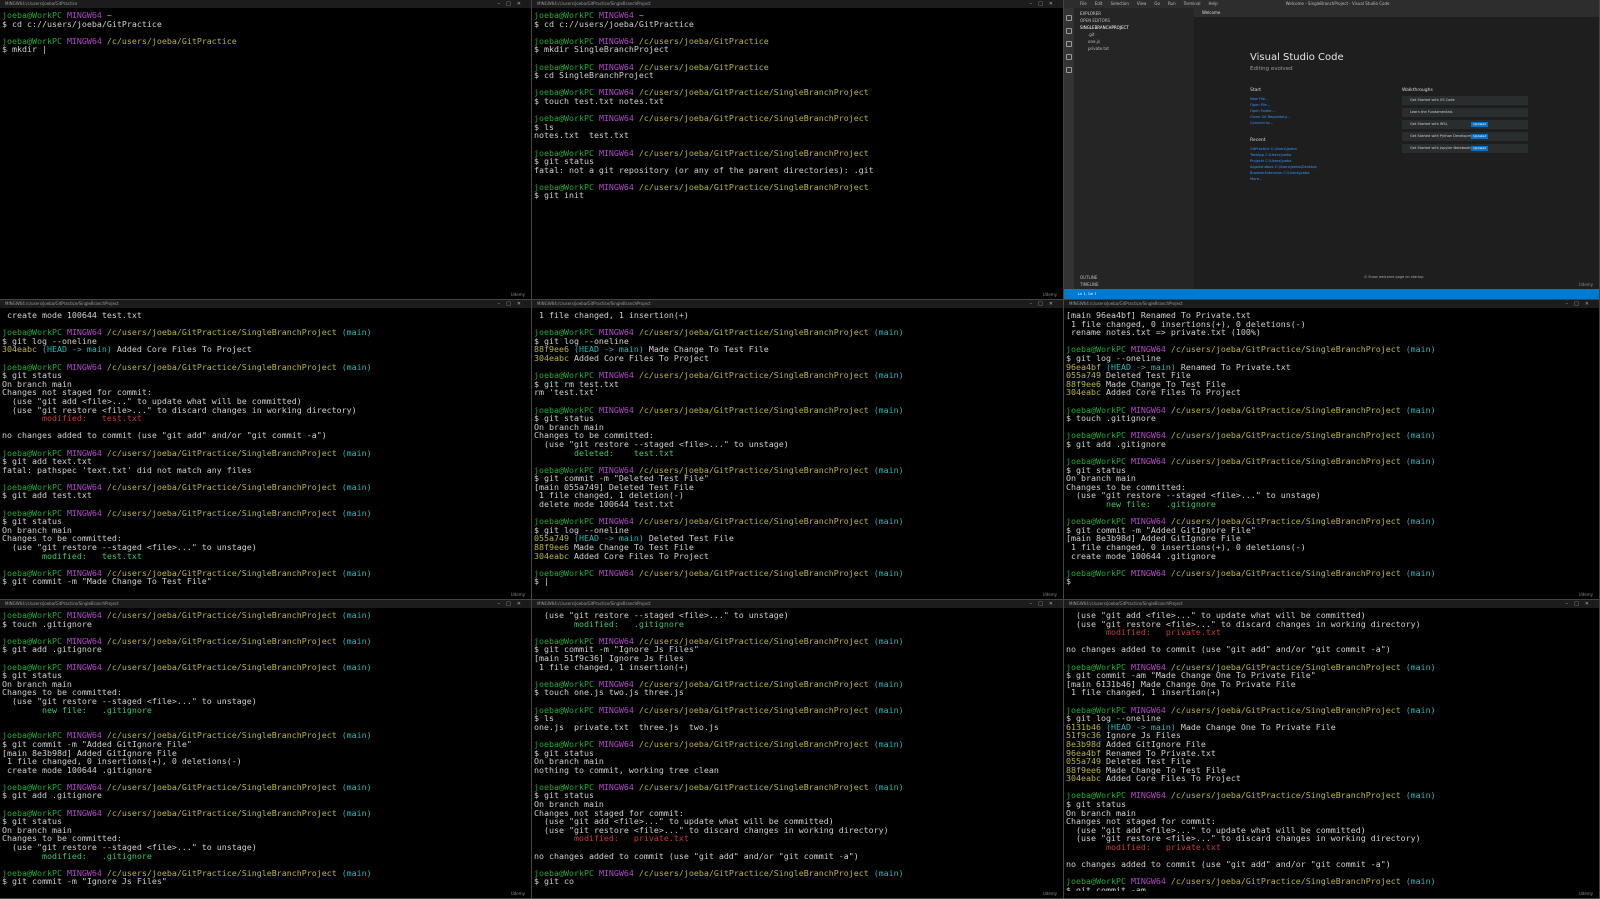  I want to click on file-item: one.js, so click(1134, 41).